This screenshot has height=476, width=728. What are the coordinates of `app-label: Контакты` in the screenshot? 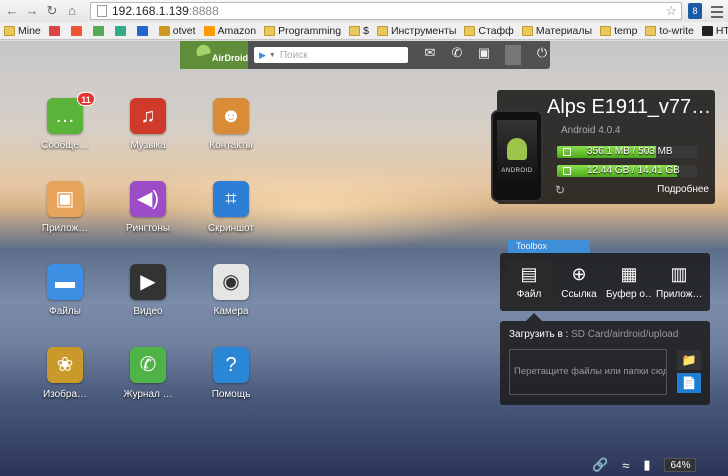 It's located at (231, 145).